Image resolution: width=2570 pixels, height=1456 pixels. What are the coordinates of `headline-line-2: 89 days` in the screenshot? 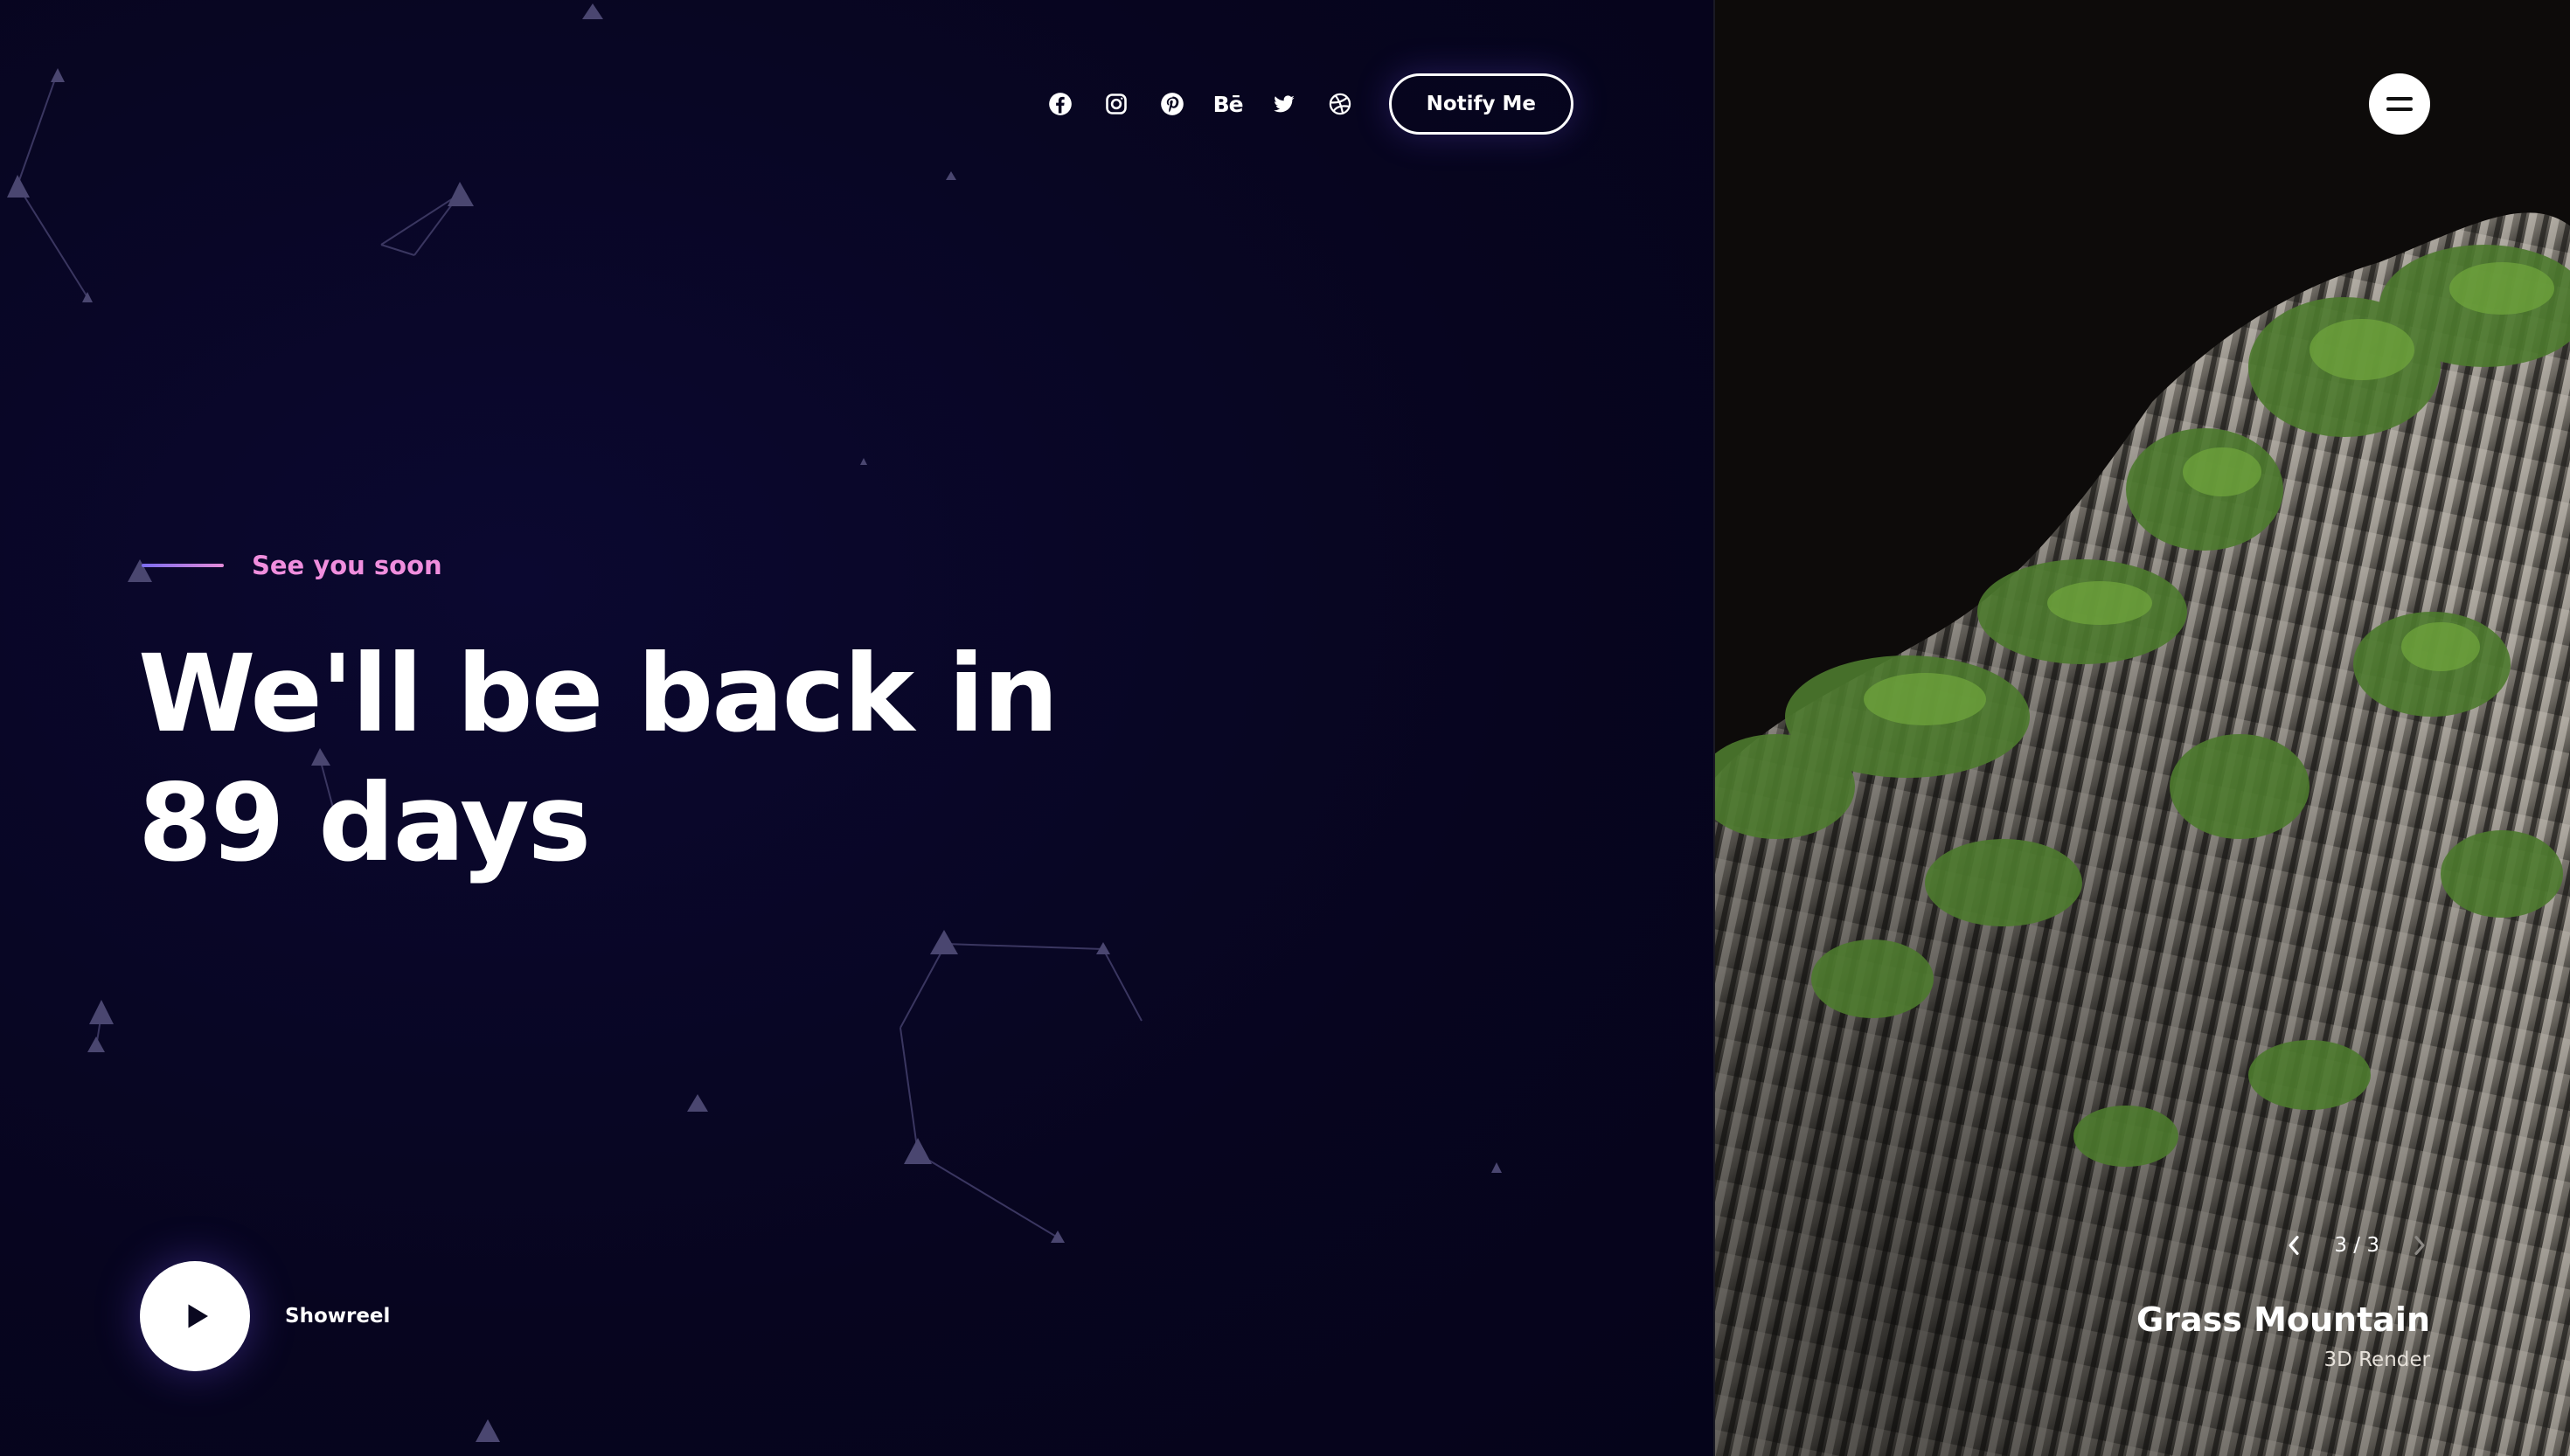 It's located at (364, 823).